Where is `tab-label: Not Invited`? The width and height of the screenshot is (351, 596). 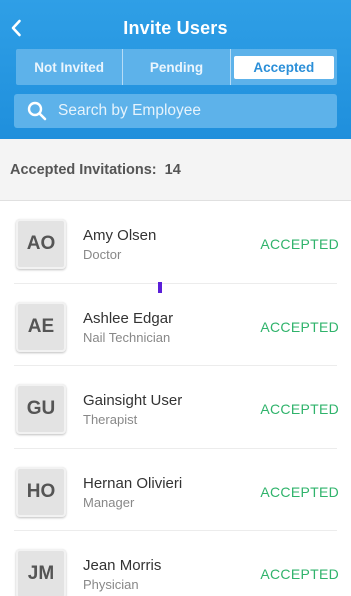 tab-label: Not Invited is located at coordinates (69, 67).